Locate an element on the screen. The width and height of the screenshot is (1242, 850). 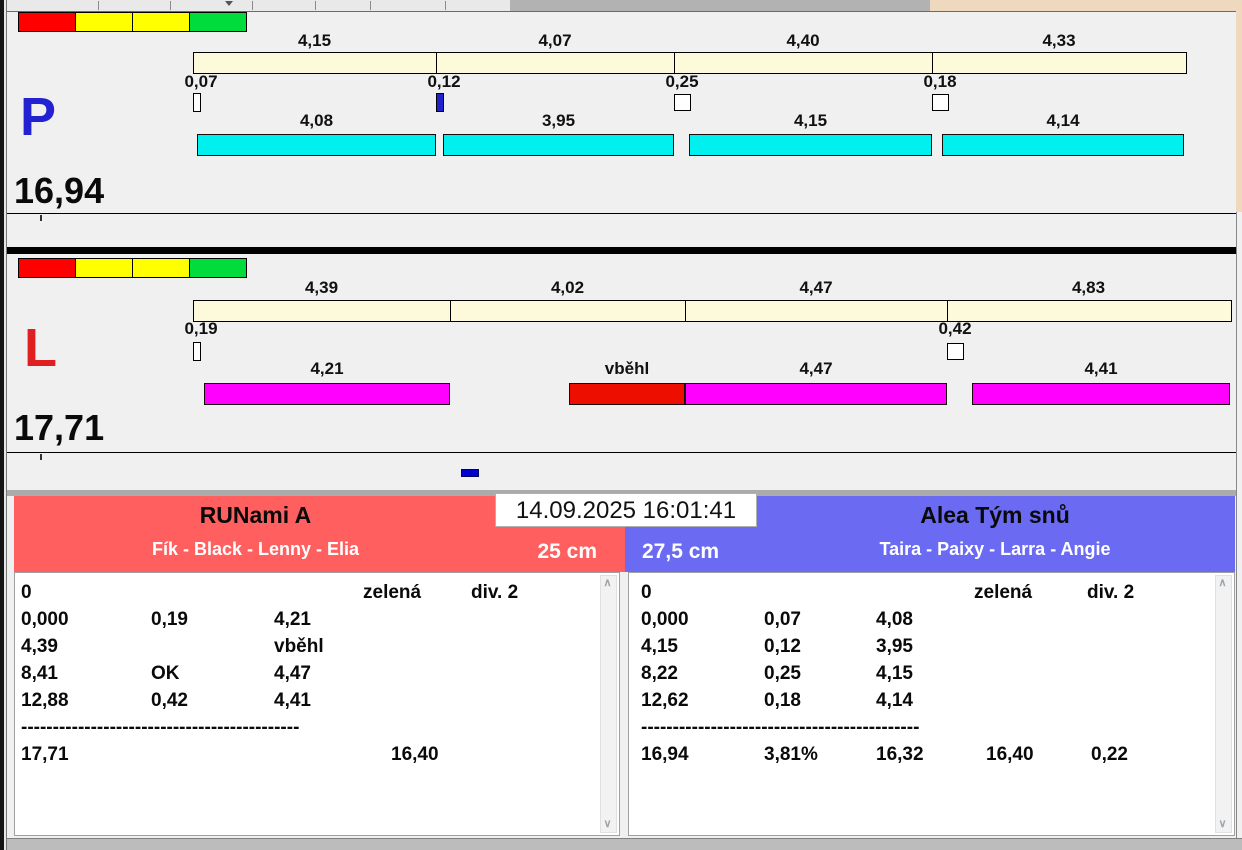
log-cell: 16,94 is located at coordinates (665, 754).